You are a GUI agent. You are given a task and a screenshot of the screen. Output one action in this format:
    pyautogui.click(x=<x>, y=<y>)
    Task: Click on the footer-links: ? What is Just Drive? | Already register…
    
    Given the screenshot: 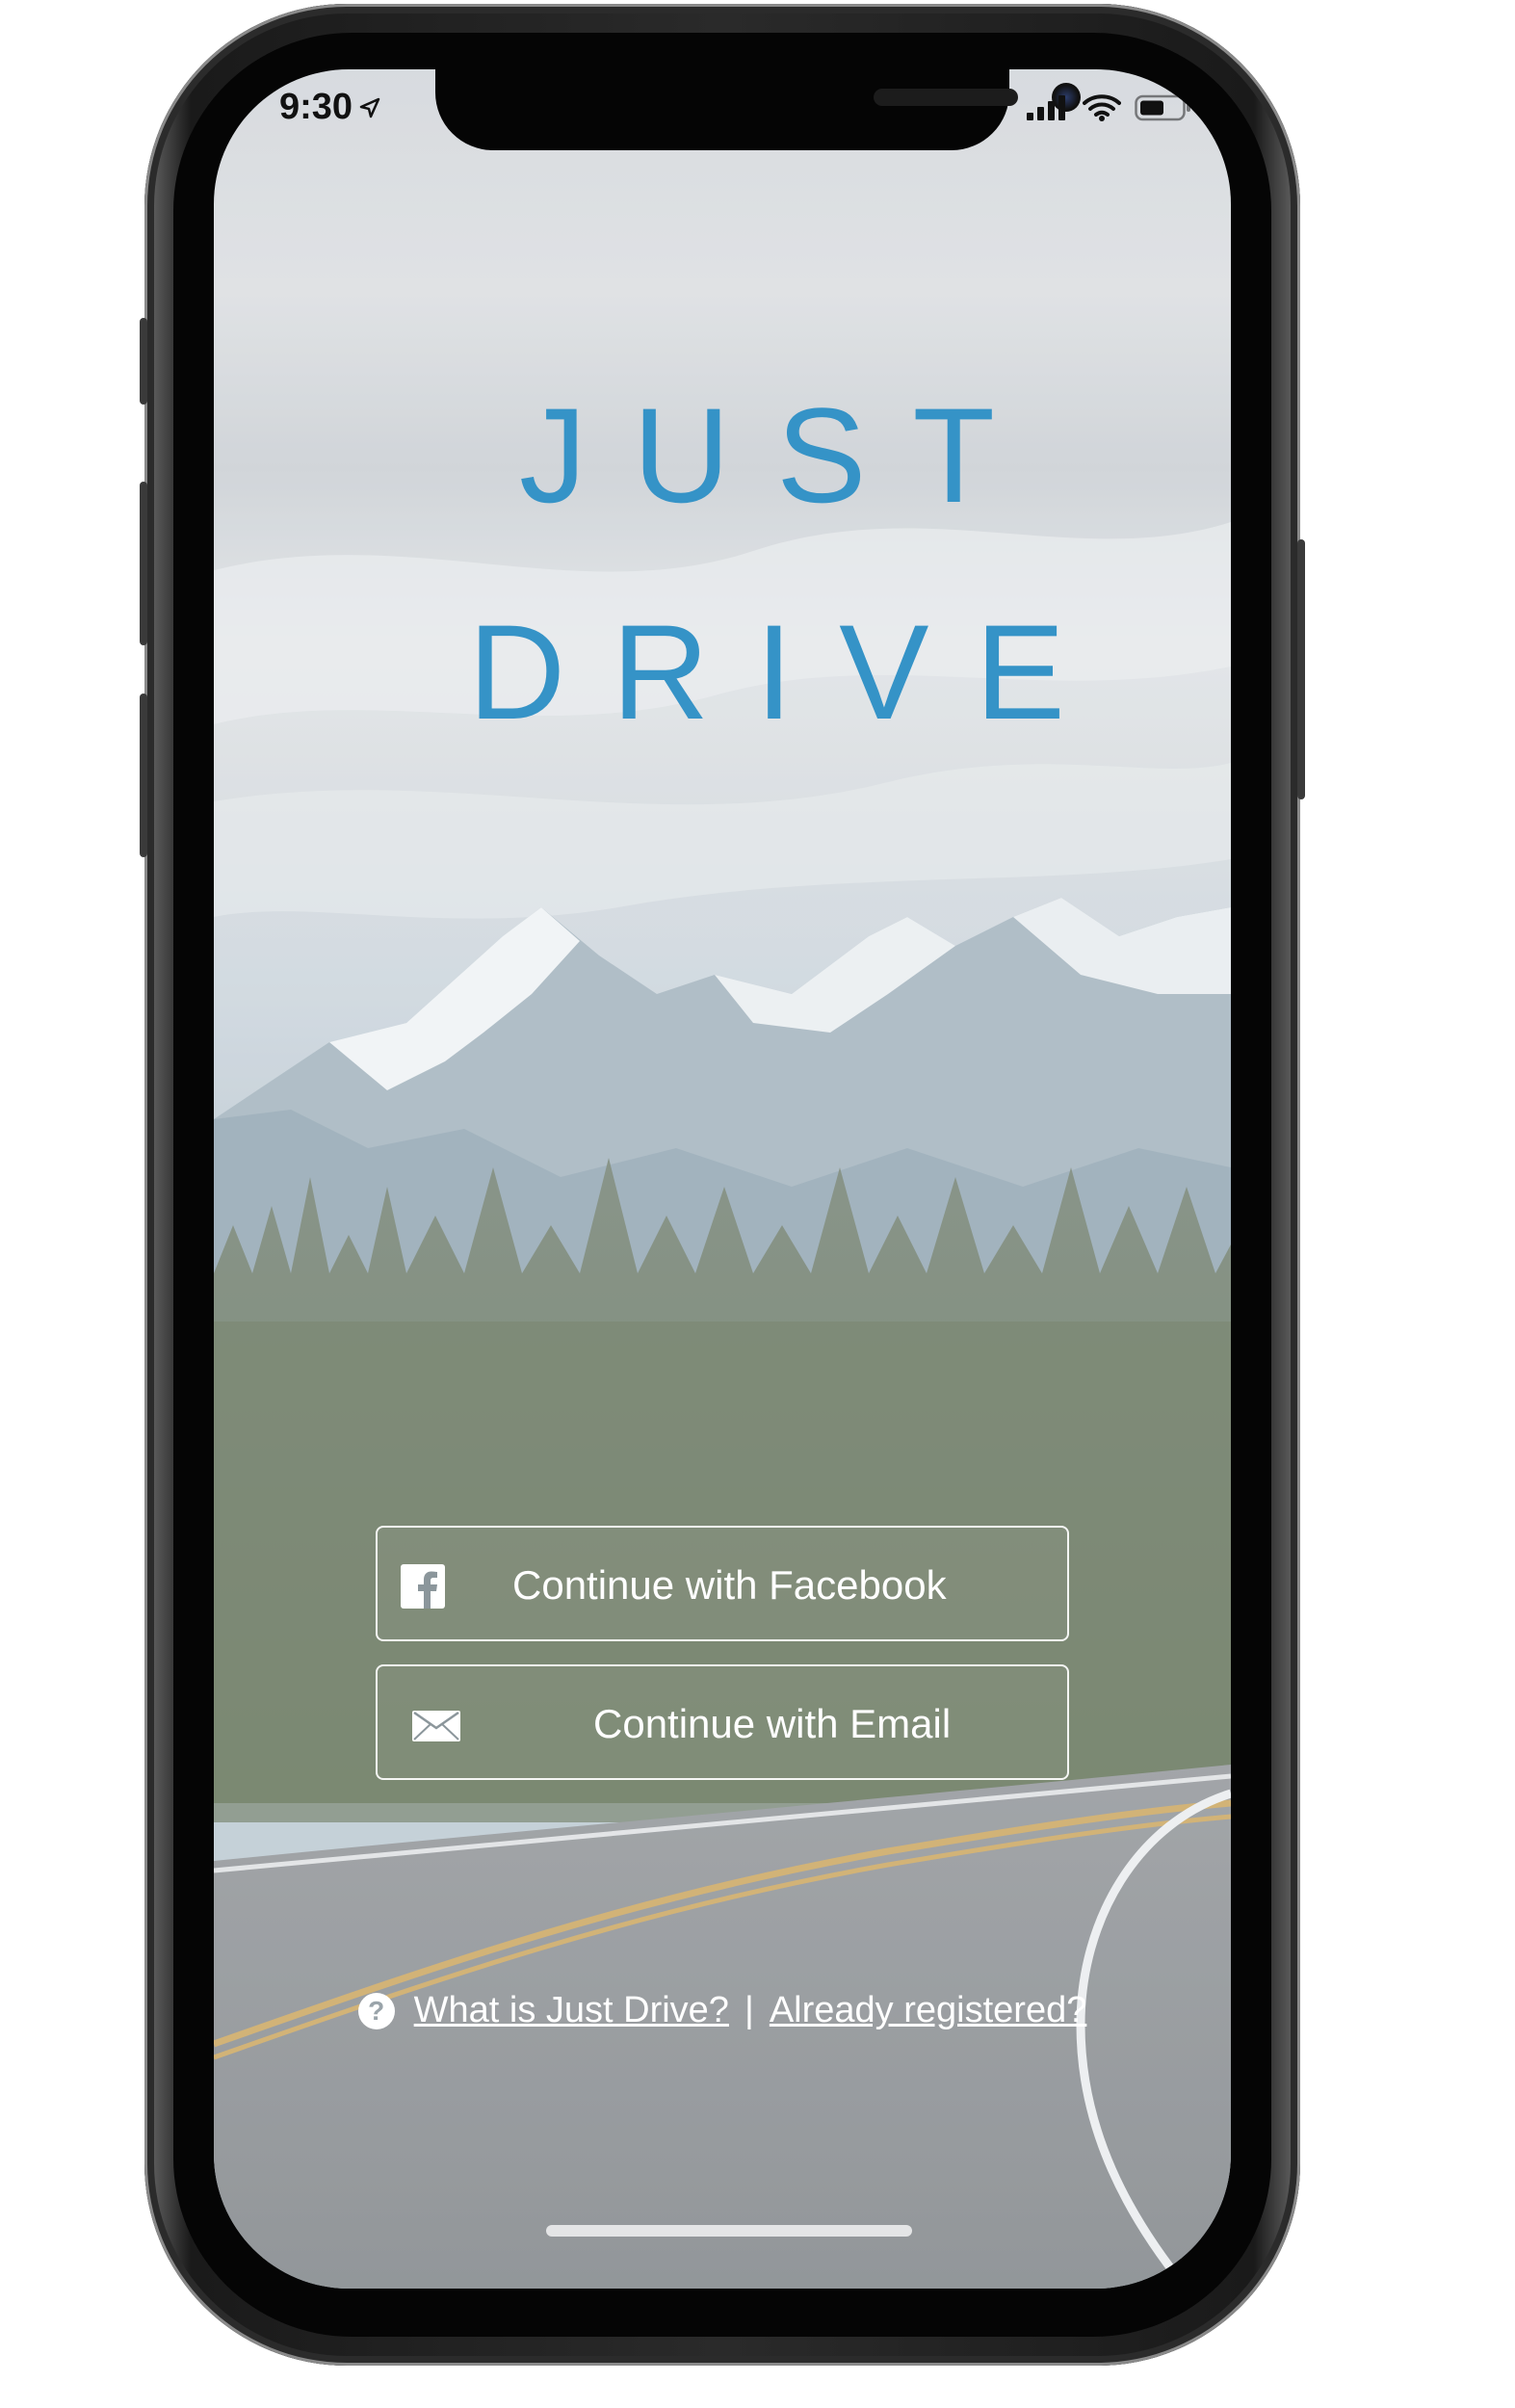 What is the action you would take?
    pyautogui.click(x=722, y=2010)
    